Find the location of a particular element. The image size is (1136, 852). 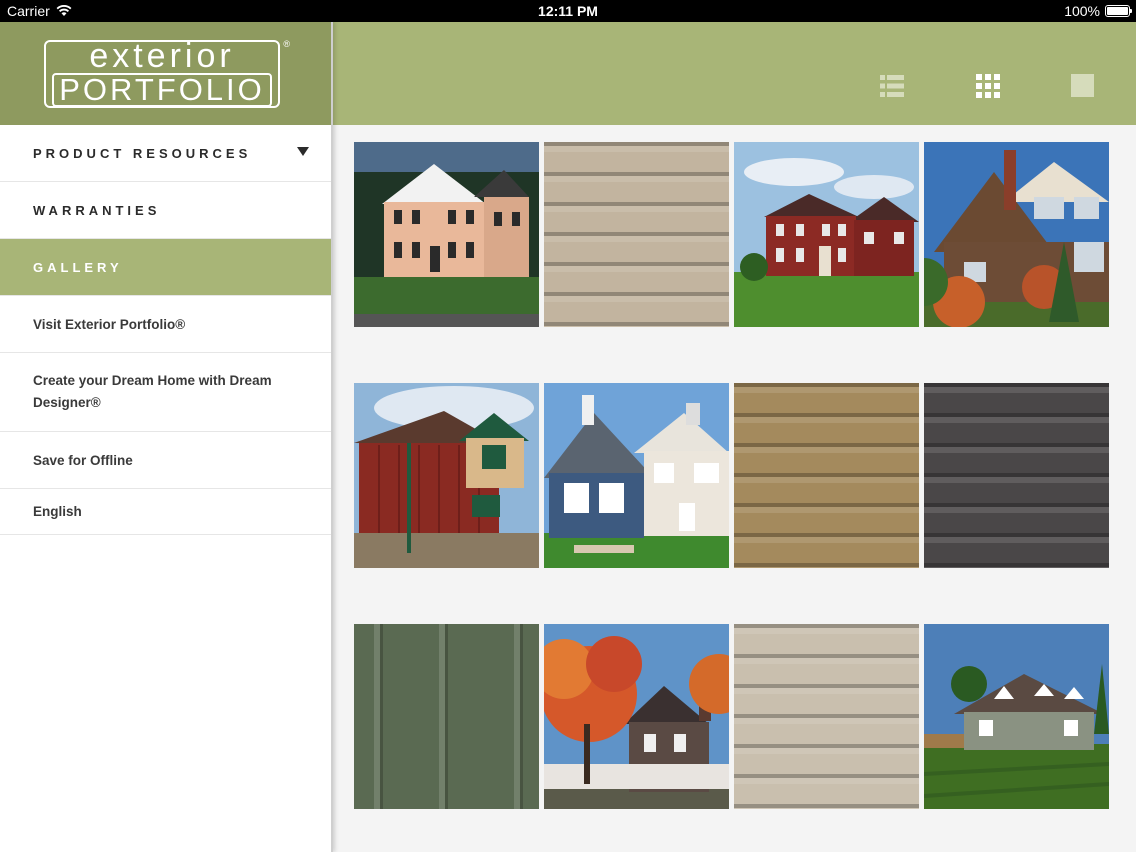

gallery-tile-beige-siding is located at coordinates (636, 234).